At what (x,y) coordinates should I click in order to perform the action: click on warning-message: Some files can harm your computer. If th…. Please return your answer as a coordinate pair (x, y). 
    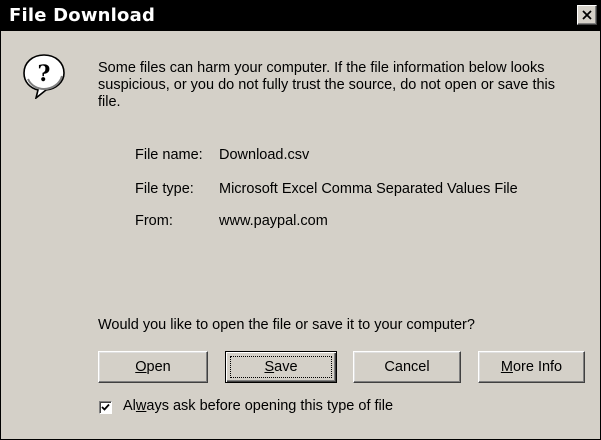
    Looking at the image, I should click on (327, 85).